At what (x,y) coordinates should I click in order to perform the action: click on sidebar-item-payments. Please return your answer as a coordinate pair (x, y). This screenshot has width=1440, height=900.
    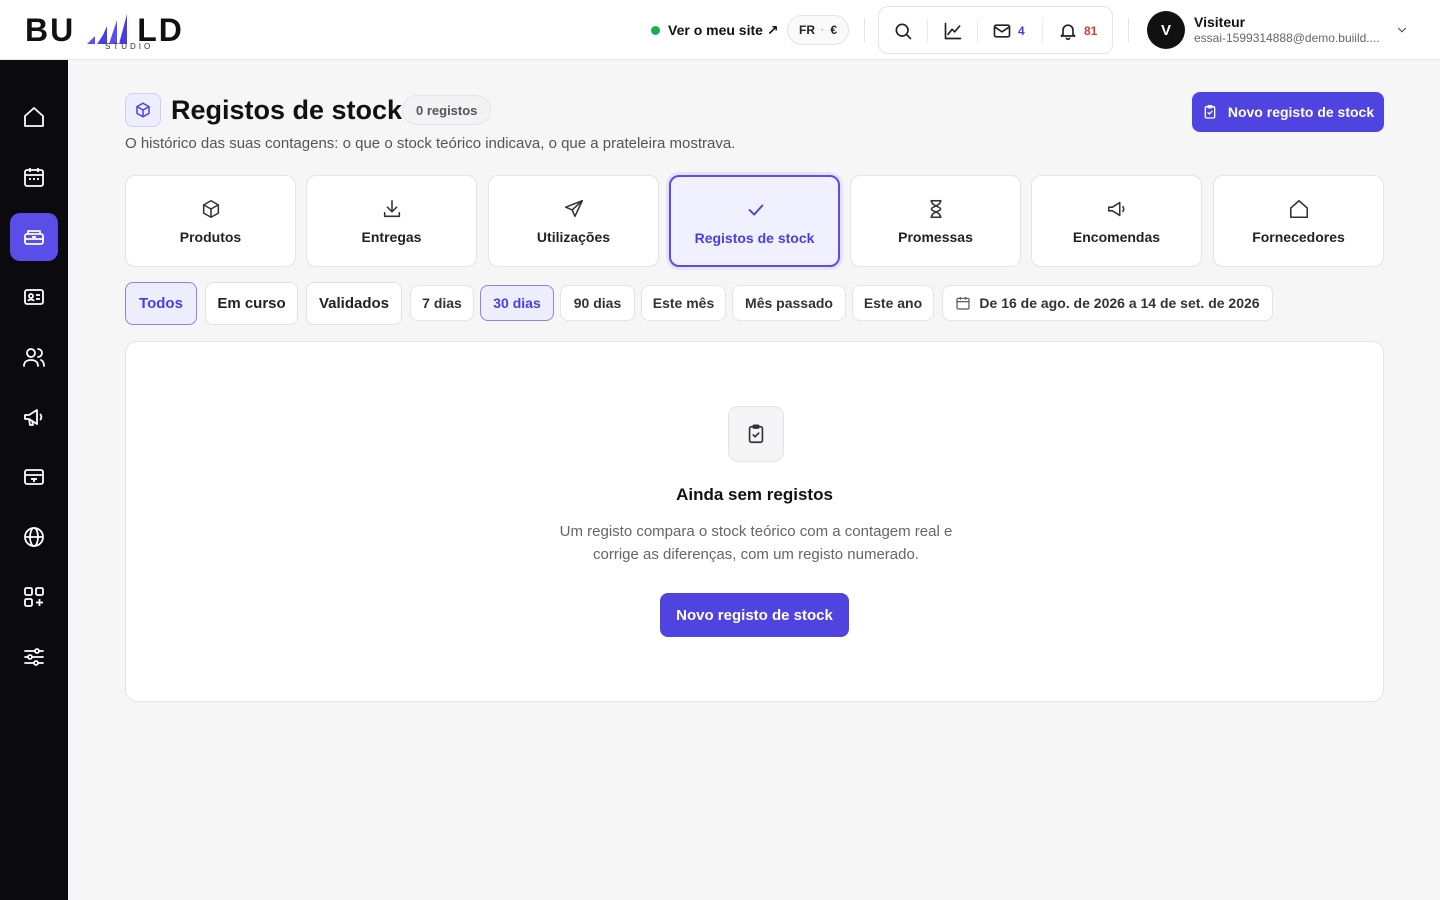
    Looking at the image, I should click on (34, 477).